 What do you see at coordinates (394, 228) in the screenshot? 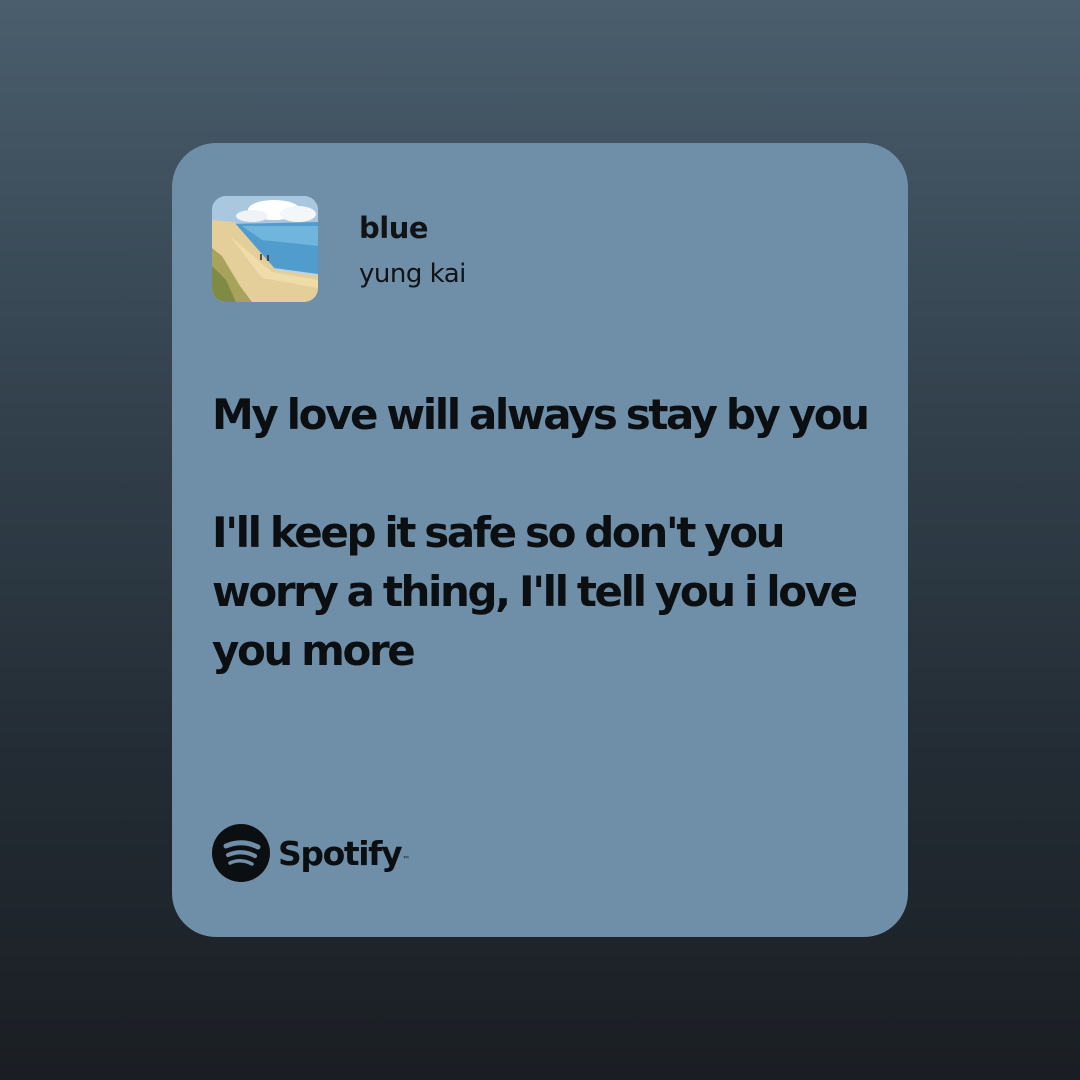
I see `track-title: blue` at bounding box center [394, 228].